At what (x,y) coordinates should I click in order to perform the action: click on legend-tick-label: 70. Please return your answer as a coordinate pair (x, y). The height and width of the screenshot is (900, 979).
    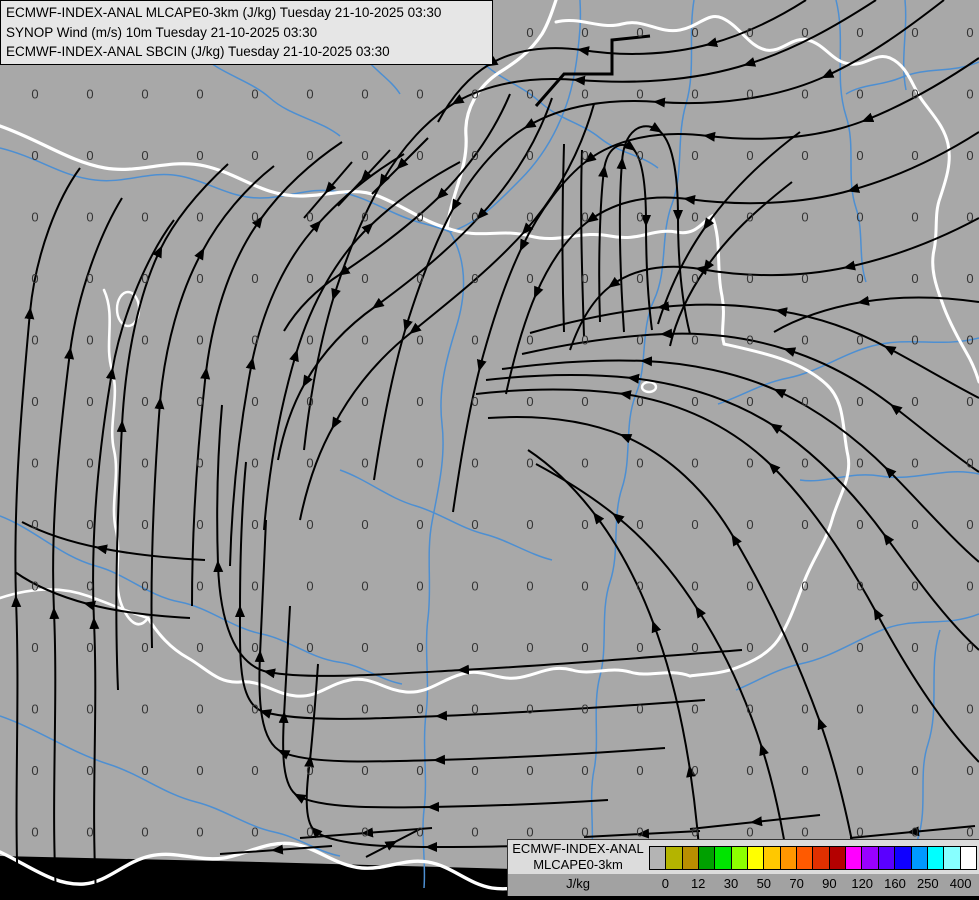
    Looking at the image, I should click on (796, 883).